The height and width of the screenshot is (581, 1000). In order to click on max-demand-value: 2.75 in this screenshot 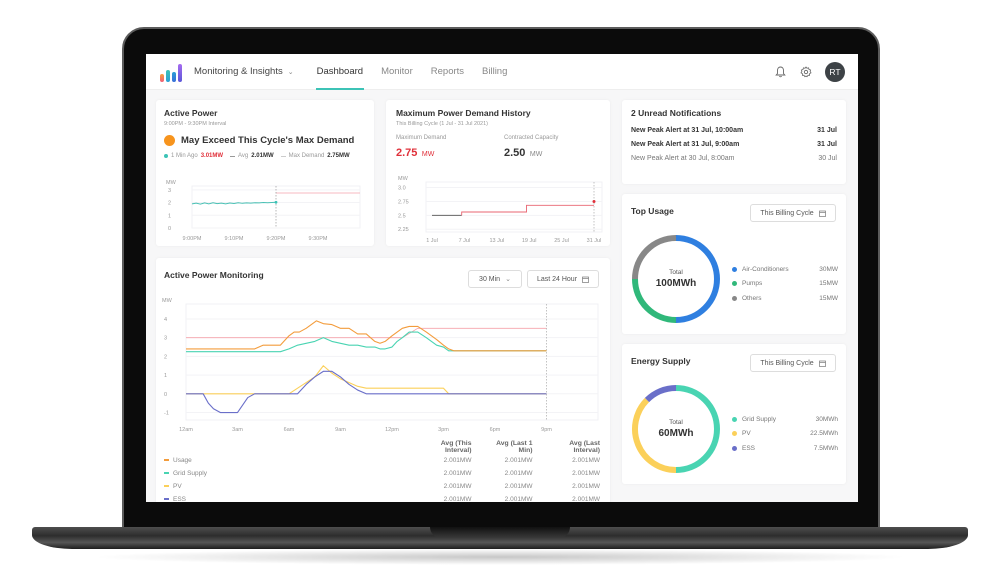, I will do `click(407, 153)`.